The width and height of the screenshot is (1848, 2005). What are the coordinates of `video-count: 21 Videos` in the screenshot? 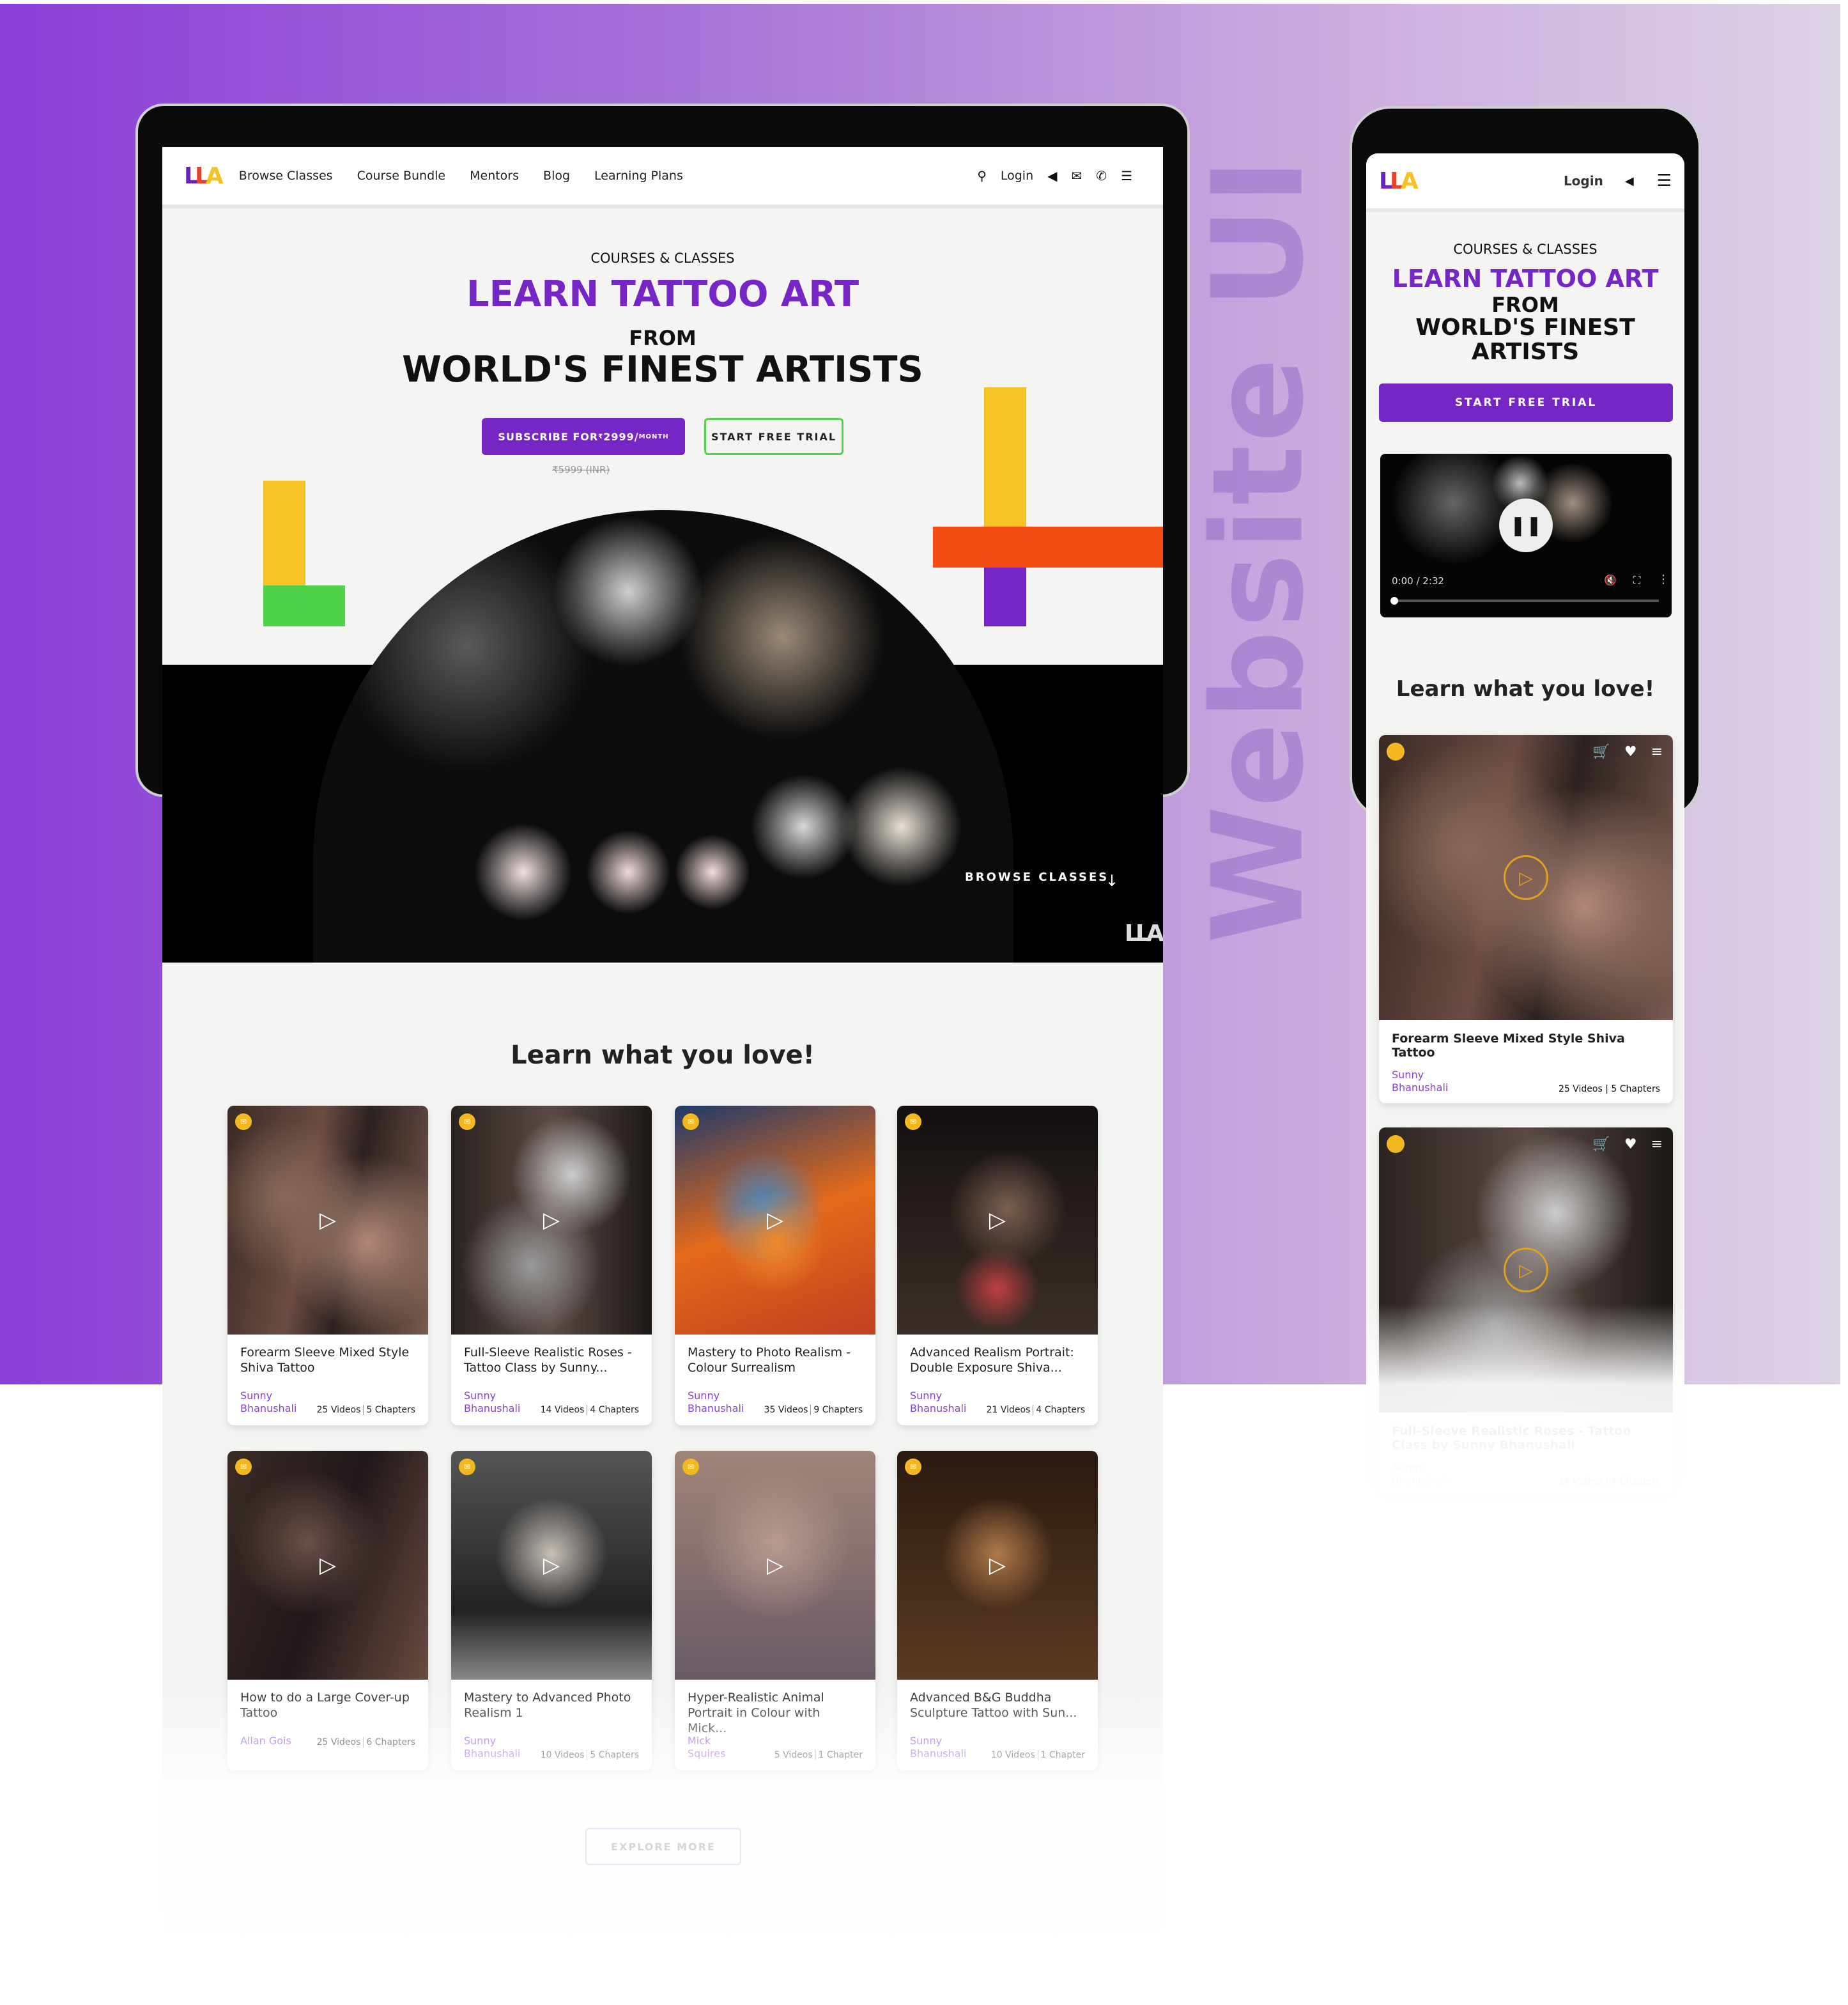 It's located at (1008, 1410).